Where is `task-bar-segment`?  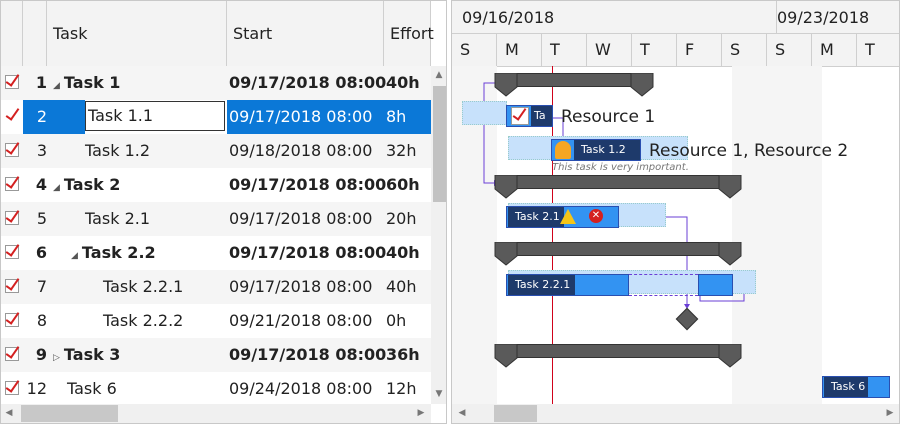 task-bar-segment is located at coordinates (715, 285).